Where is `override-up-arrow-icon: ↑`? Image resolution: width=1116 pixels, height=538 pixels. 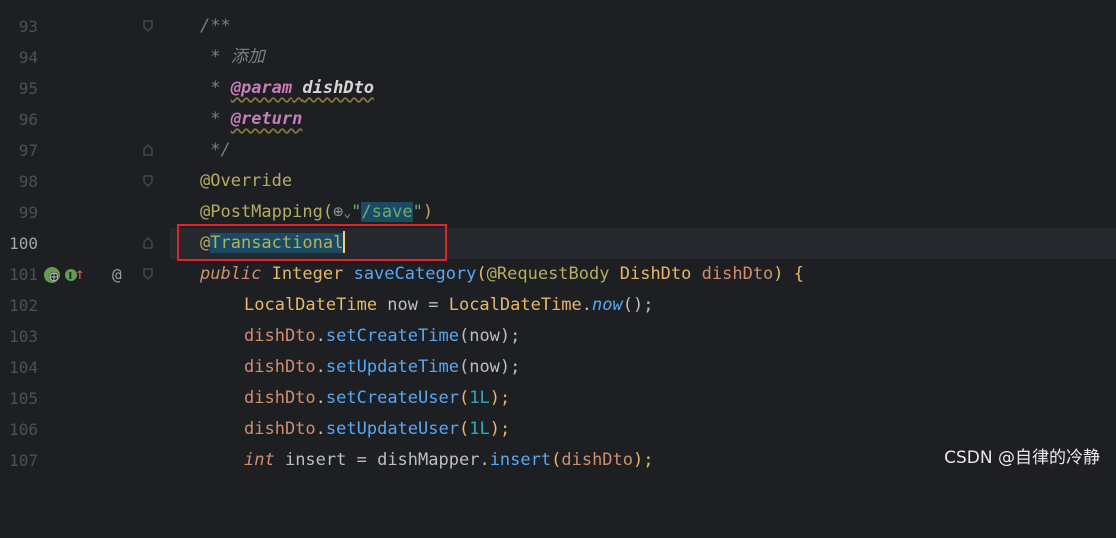 override-up-arrow-icon: ↑ is located at coordinates (80, 273).